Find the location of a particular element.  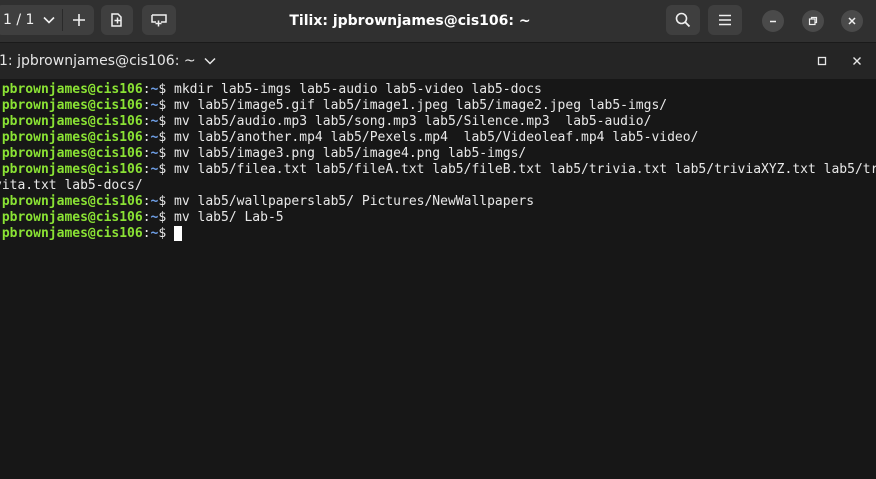

terminal-title-button: 1: jpbrownjames@cis106: ~ is located at coordinates (108, 61).